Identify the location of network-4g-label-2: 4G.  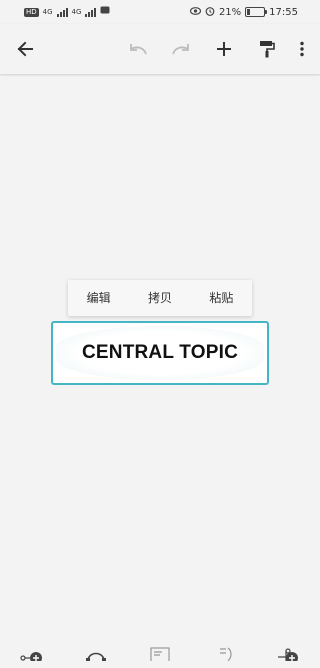
(76, 12).